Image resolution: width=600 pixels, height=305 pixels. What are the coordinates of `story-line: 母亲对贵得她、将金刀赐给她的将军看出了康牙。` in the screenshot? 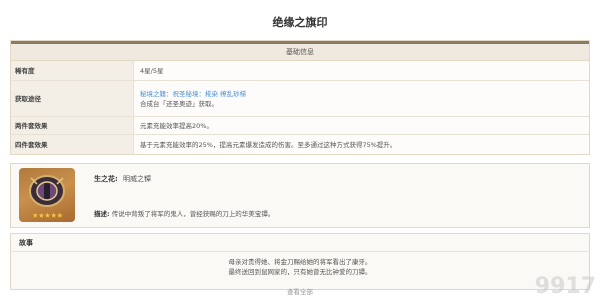 It's located at (300, 262).